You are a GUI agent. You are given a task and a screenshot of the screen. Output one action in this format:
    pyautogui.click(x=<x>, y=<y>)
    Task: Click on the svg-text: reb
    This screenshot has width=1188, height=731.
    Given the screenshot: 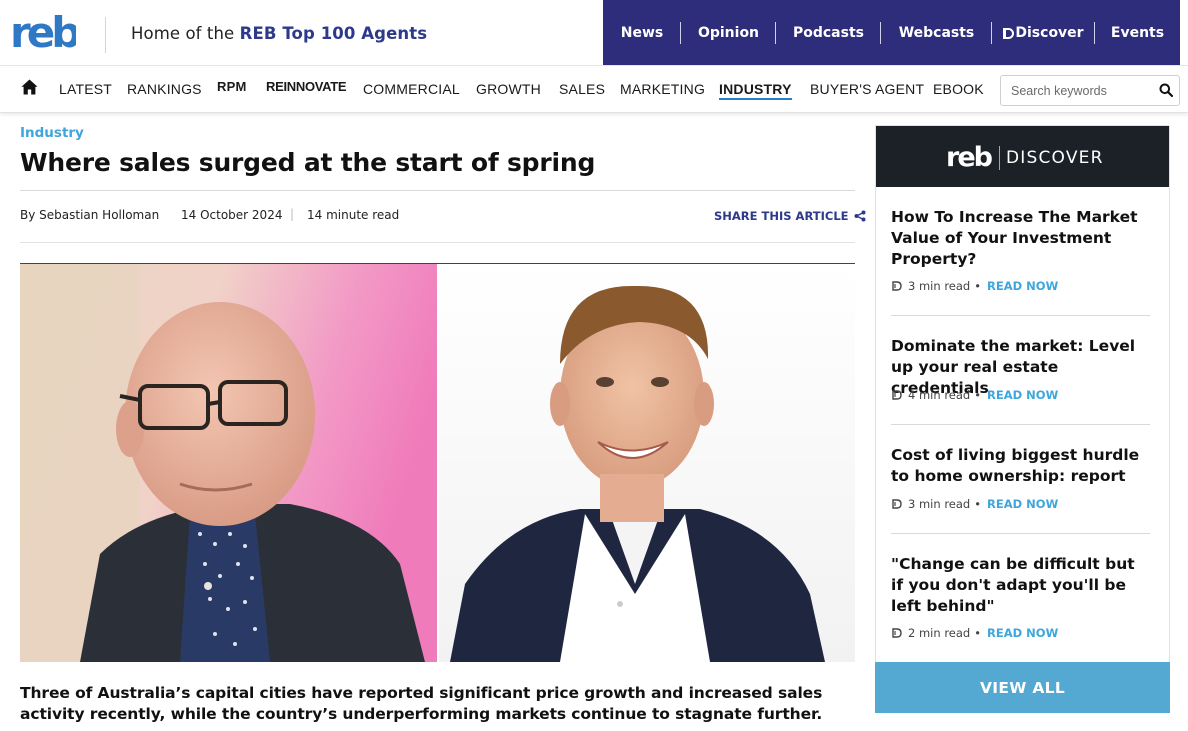 What is the action you would take?
    pyautogui.click(x=43, y=34)
    